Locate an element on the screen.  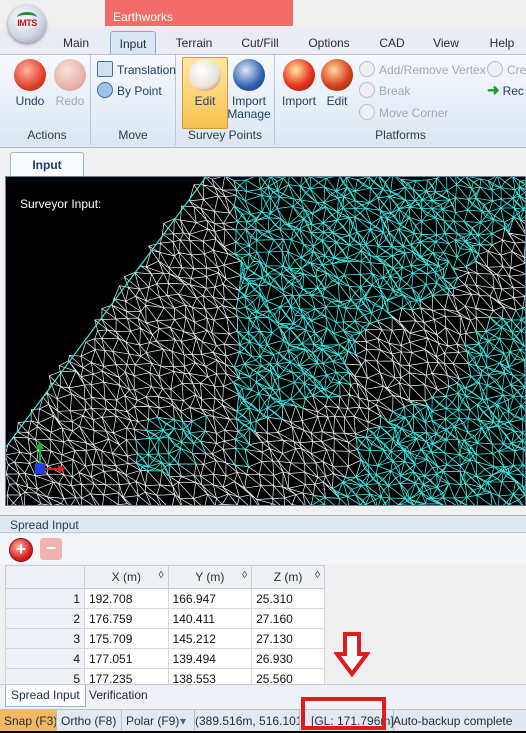
title-bar: IMTS Earthworks is located at coordinates (263, 21).